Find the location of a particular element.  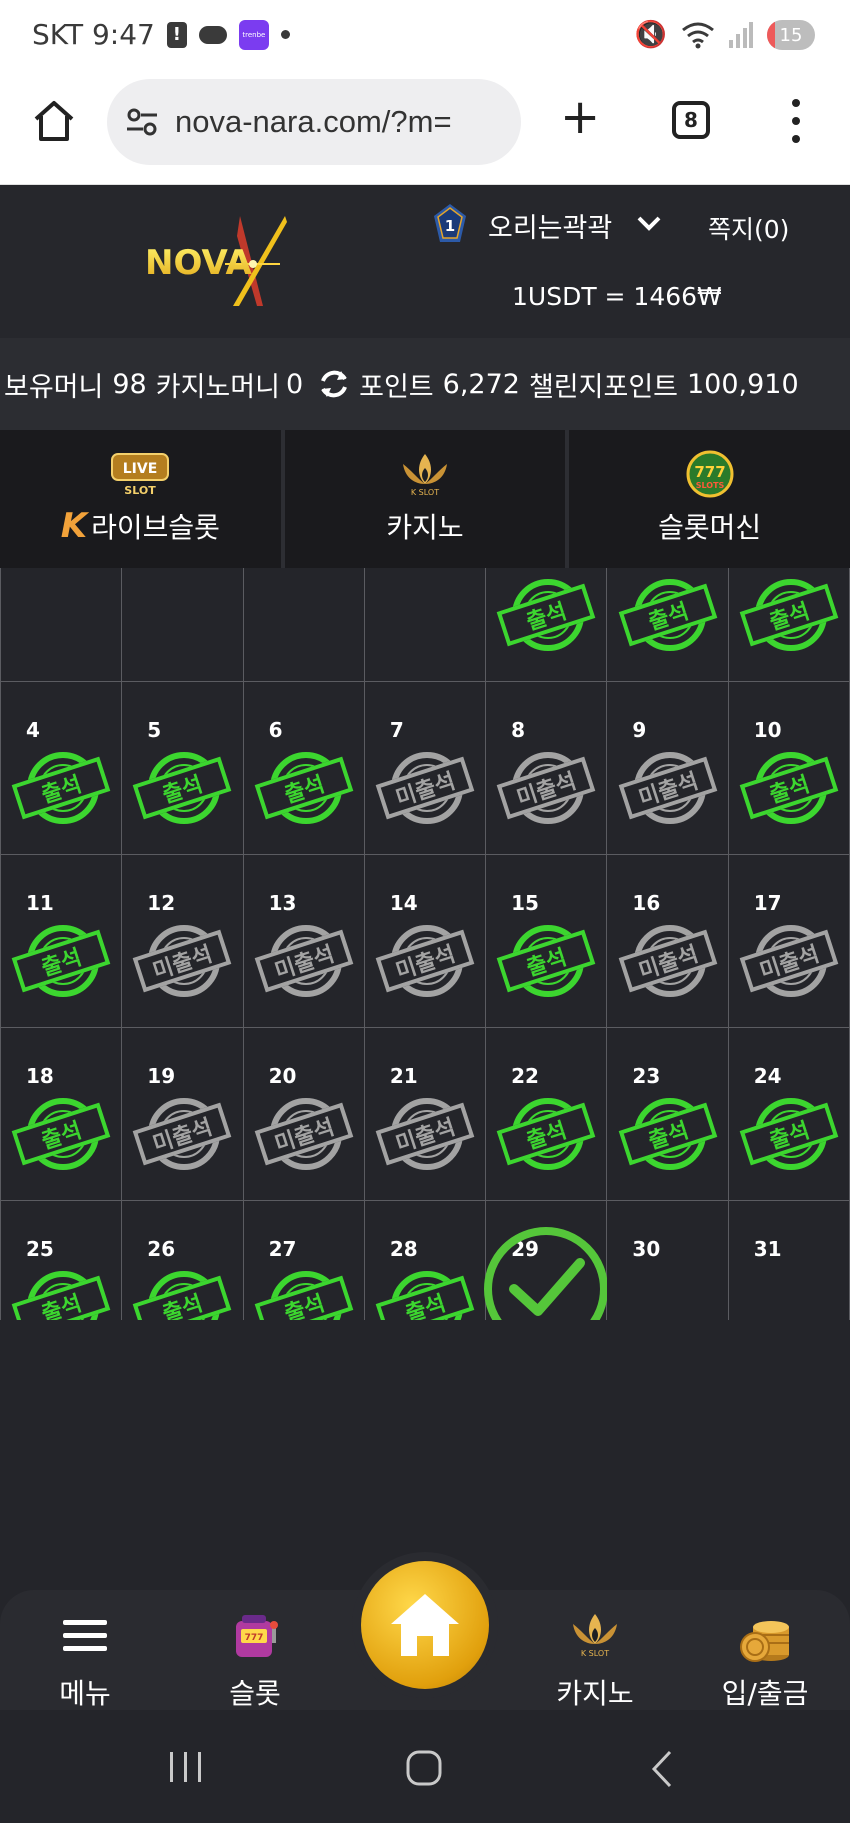

signal-icon is located at coordinates (741, 35).